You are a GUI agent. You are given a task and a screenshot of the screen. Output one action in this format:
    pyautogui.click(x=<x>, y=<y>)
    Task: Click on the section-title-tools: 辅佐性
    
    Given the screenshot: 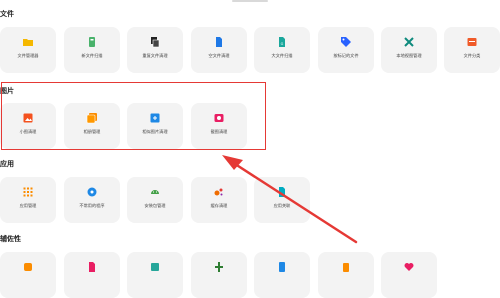 What is the action you would take?
    pyautogui.click(x=10, y=239)
    